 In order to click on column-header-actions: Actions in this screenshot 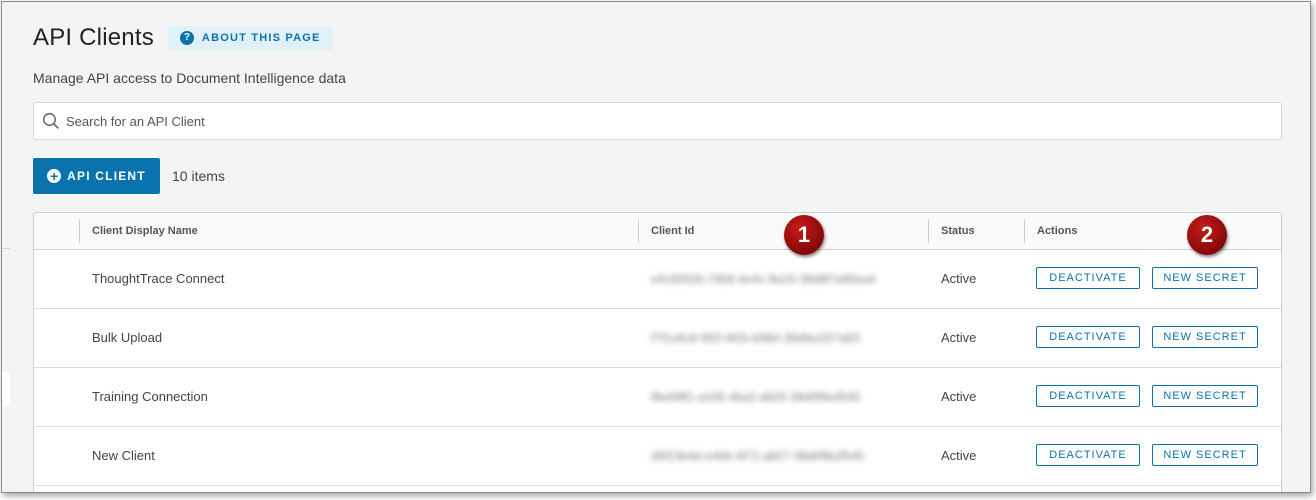, I will do `click(1057, 231)`.